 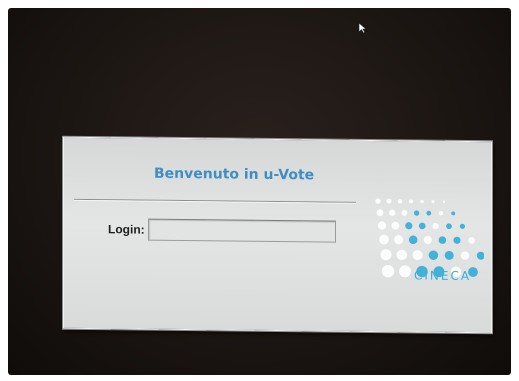 I want to click on login-label: Login:, so click(x=126, y=229).